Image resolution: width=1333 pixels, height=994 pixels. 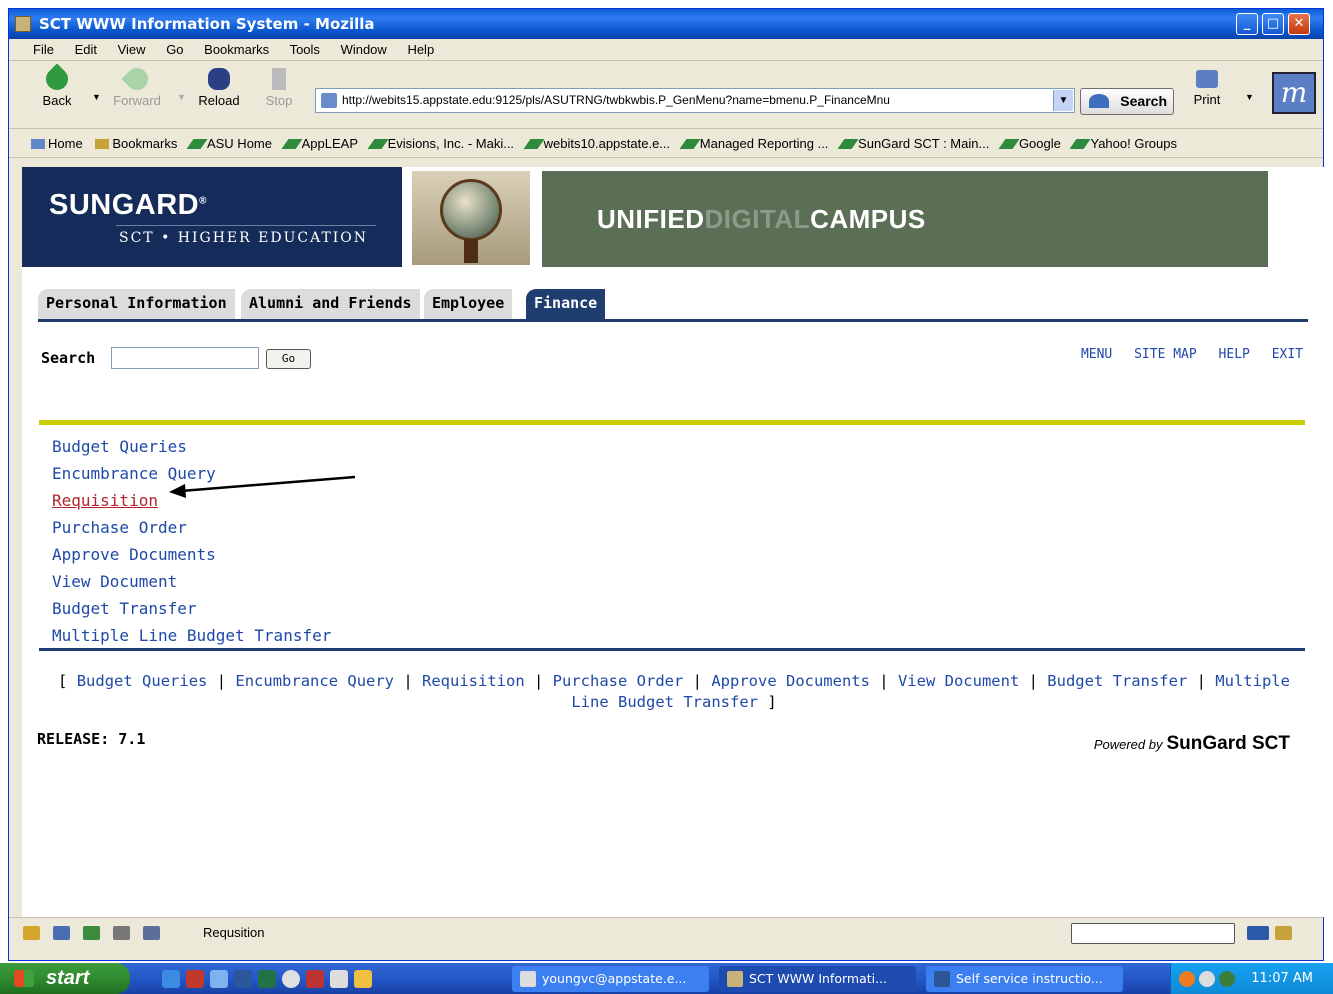 I want to click on exit-link: EXIT, so click(x=1287, y=354).